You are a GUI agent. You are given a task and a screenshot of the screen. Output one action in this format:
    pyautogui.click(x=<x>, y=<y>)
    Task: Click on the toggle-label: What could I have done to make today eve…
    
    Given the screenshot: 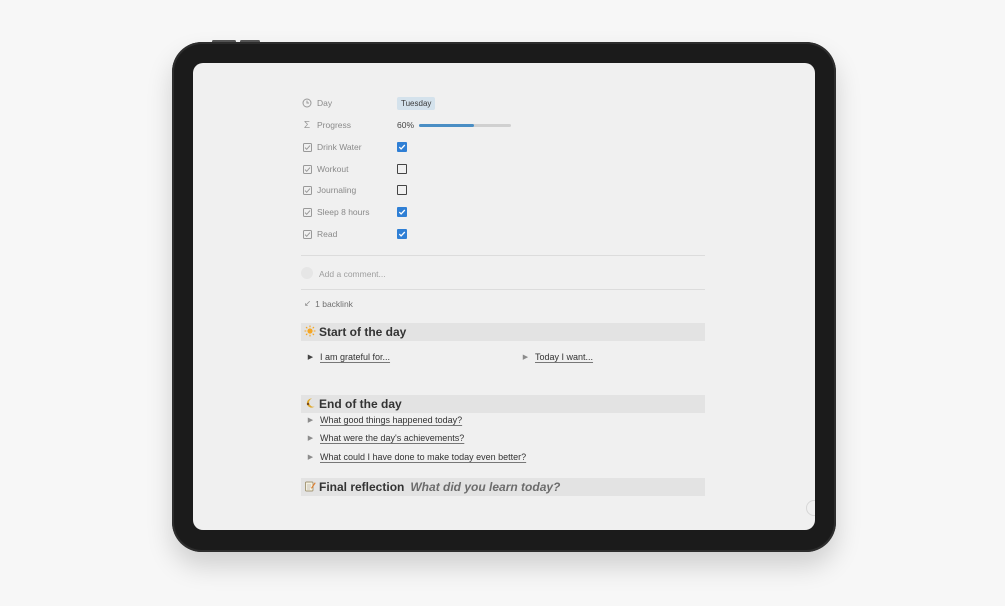 What is the action you would take?
    pyautogui.click(x=423, y=457)
    